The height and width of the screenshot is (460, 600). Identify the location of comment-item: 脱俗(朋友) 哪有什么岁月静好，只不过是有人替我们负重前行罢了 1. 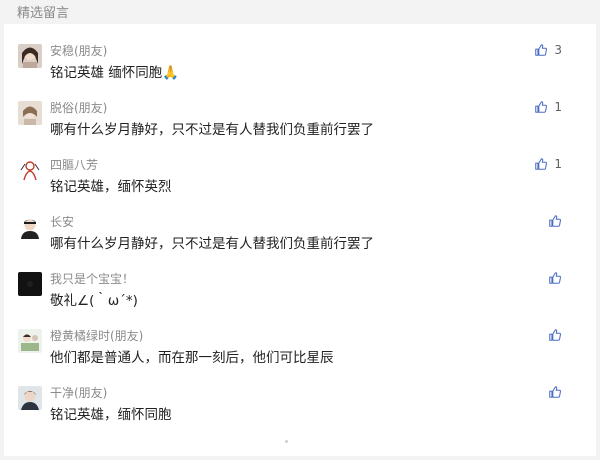
(300, 128).